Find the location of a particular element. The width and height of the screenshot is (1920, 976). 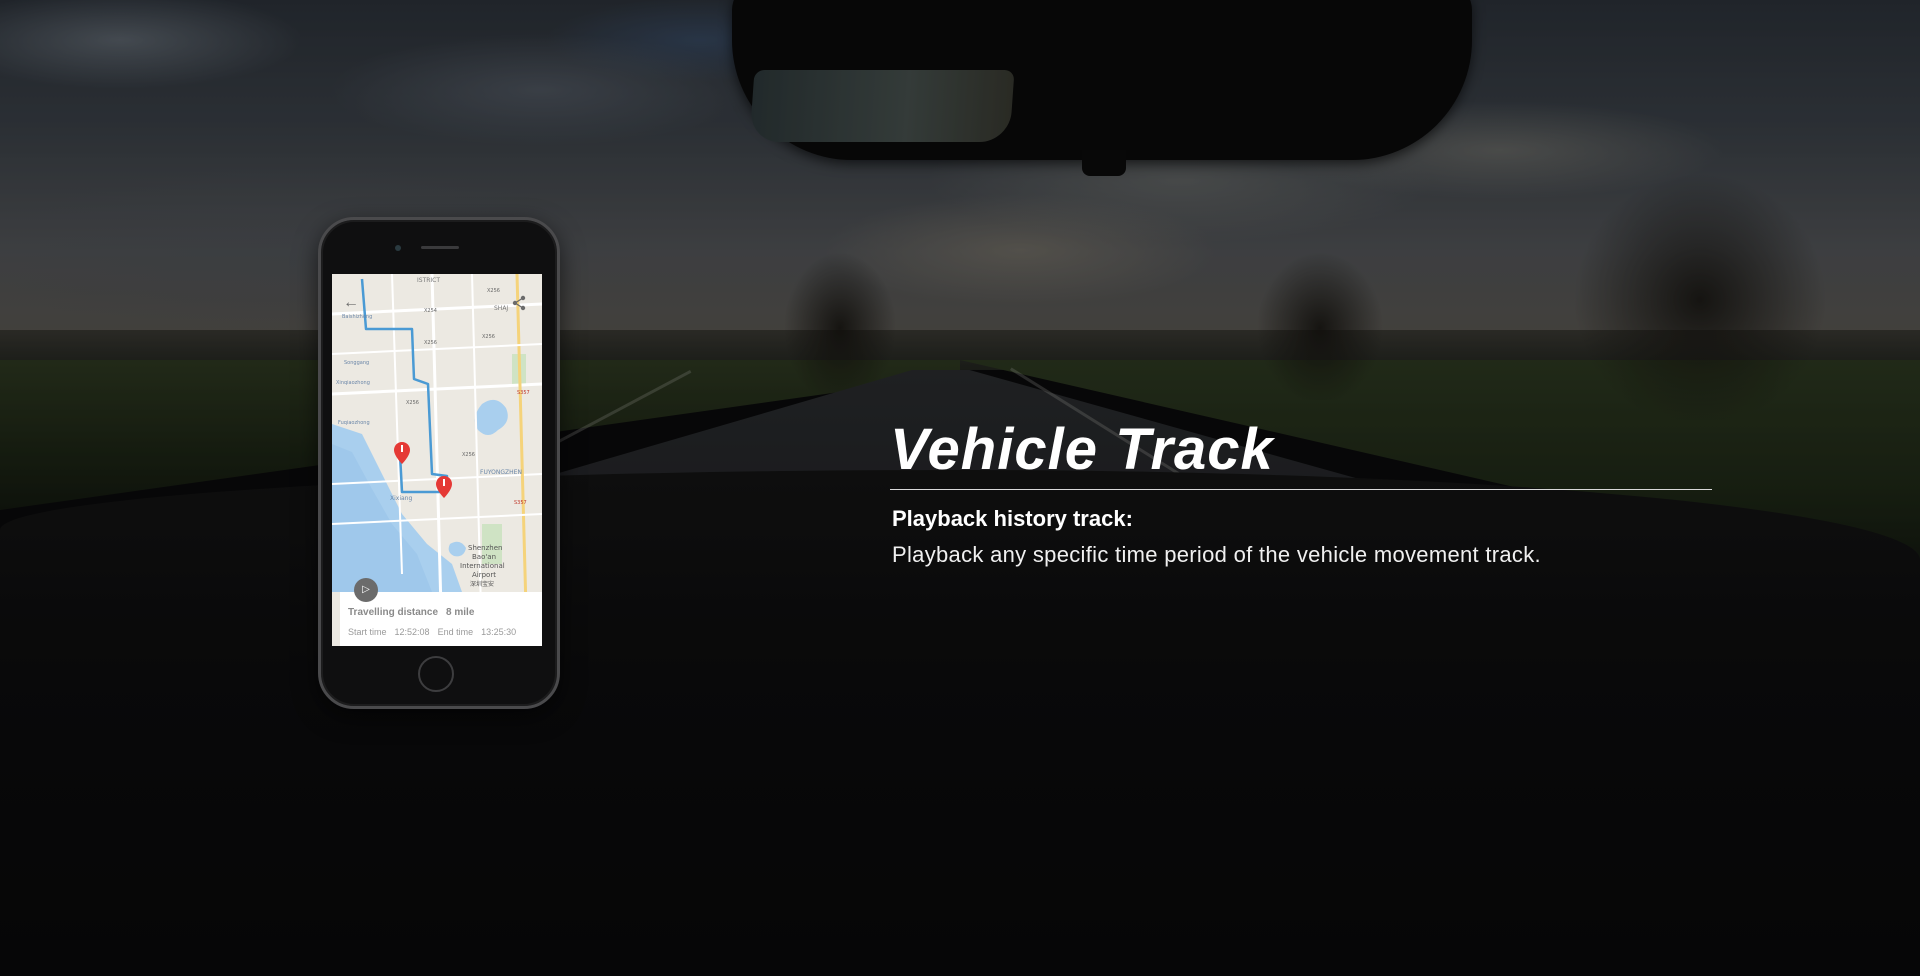

play-icon: ▷ is located at coordinates (366, 590).